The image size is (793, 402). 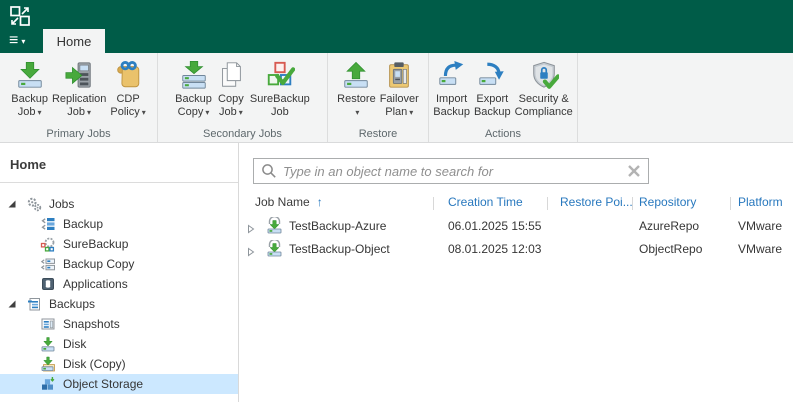 What do you see at coordinates (485, 202) in the screenshot?
I see `column-header-creation-time: Creation Time` at bounding box center [485, 202].